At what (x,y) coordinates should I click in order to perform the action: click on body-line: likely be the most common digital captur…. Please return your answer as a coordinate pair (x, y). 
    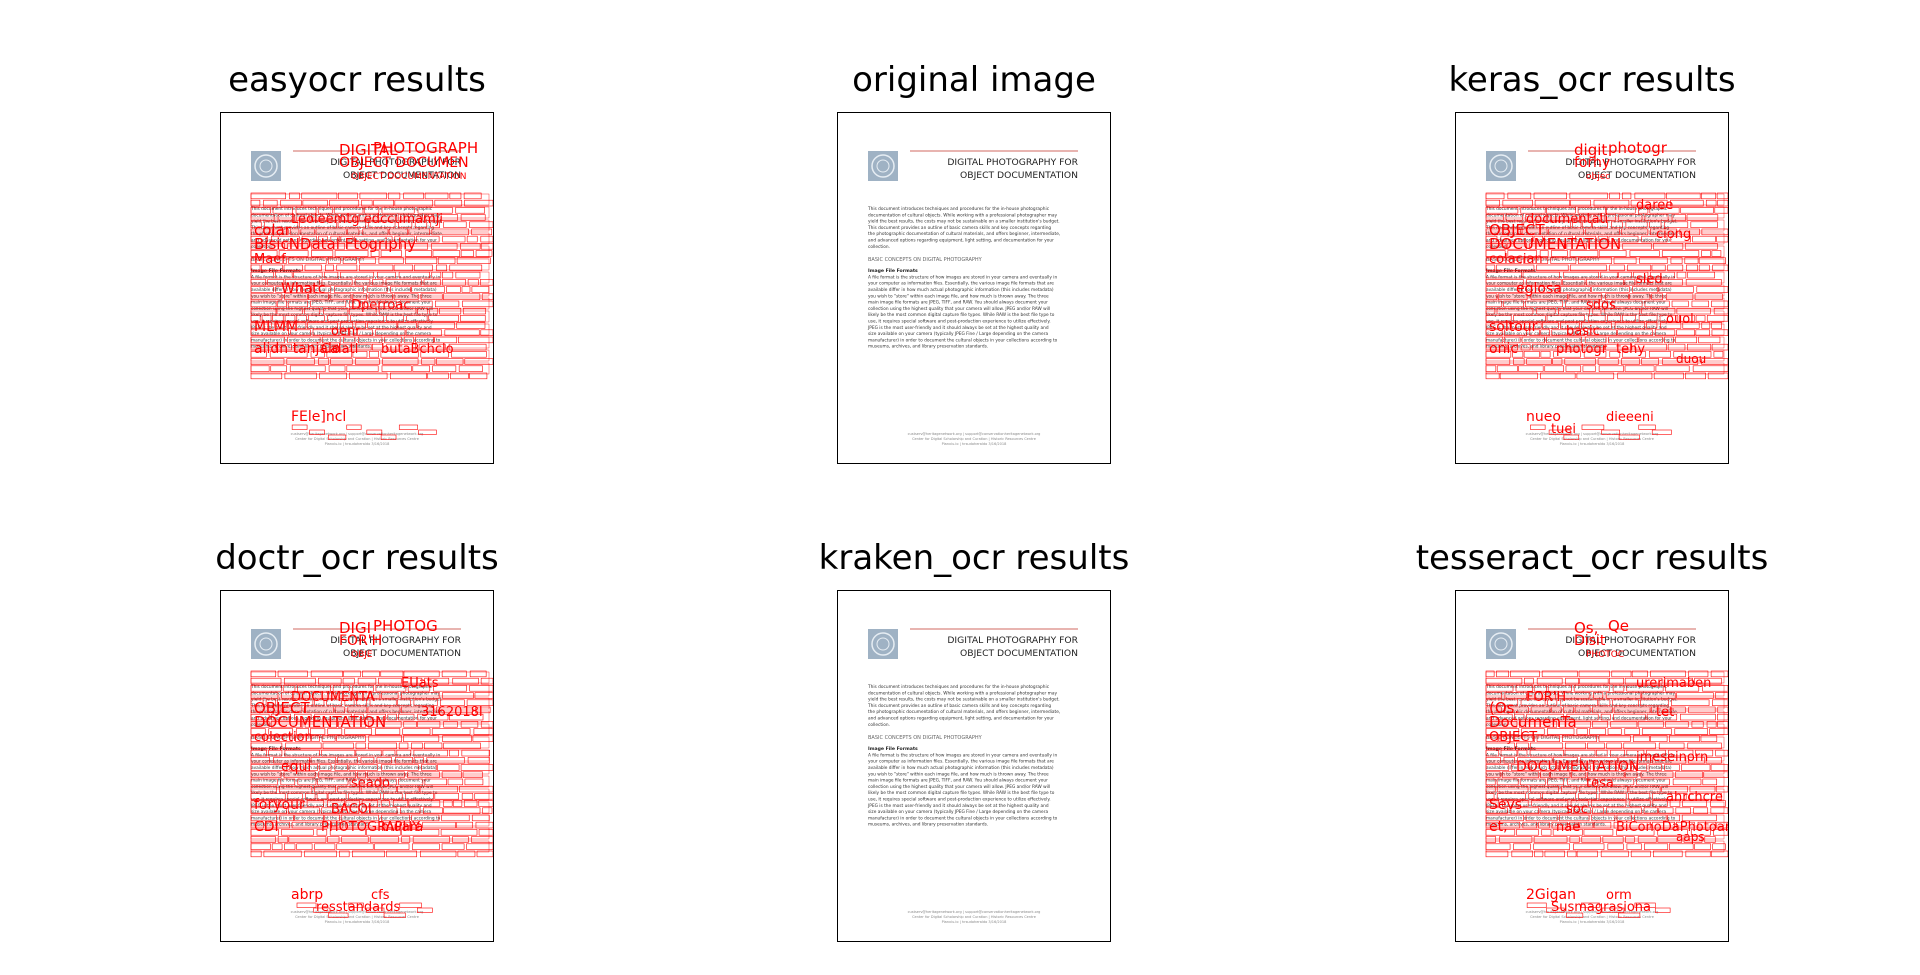
    Looking at the image, I should click on (961, 315).